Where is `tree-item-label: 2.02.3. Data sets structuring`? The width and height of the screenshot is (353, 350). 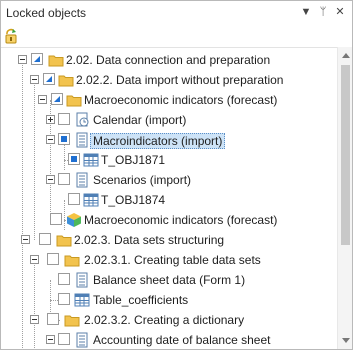
tree-item-label: 2.02.3. Data sets structuring is located at coordinates (149, 240).